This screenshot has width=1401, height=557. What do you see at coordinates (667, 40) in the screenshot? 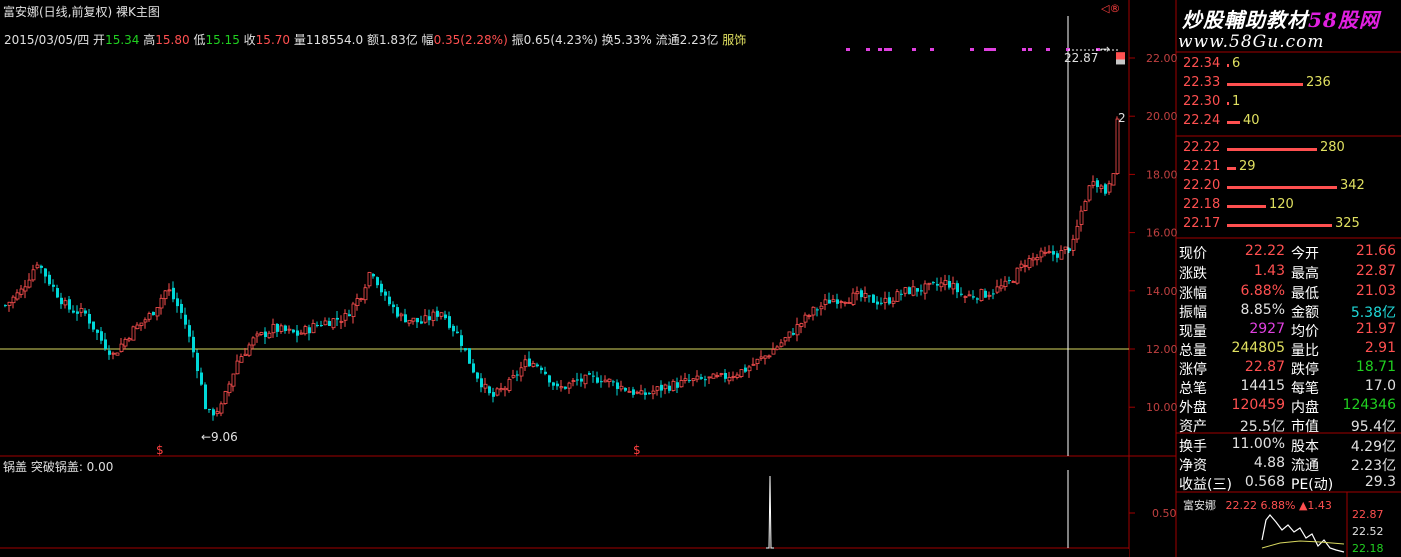
I see `info-float-label: 流通` at bounding box center [667, 40].